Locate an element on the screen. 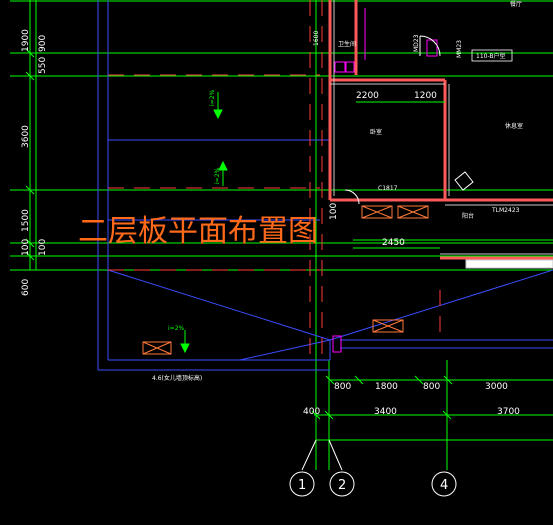 This screenshot has width=553, height=525. dim-left-1500: 1500 is located at coordinates (26, 220).